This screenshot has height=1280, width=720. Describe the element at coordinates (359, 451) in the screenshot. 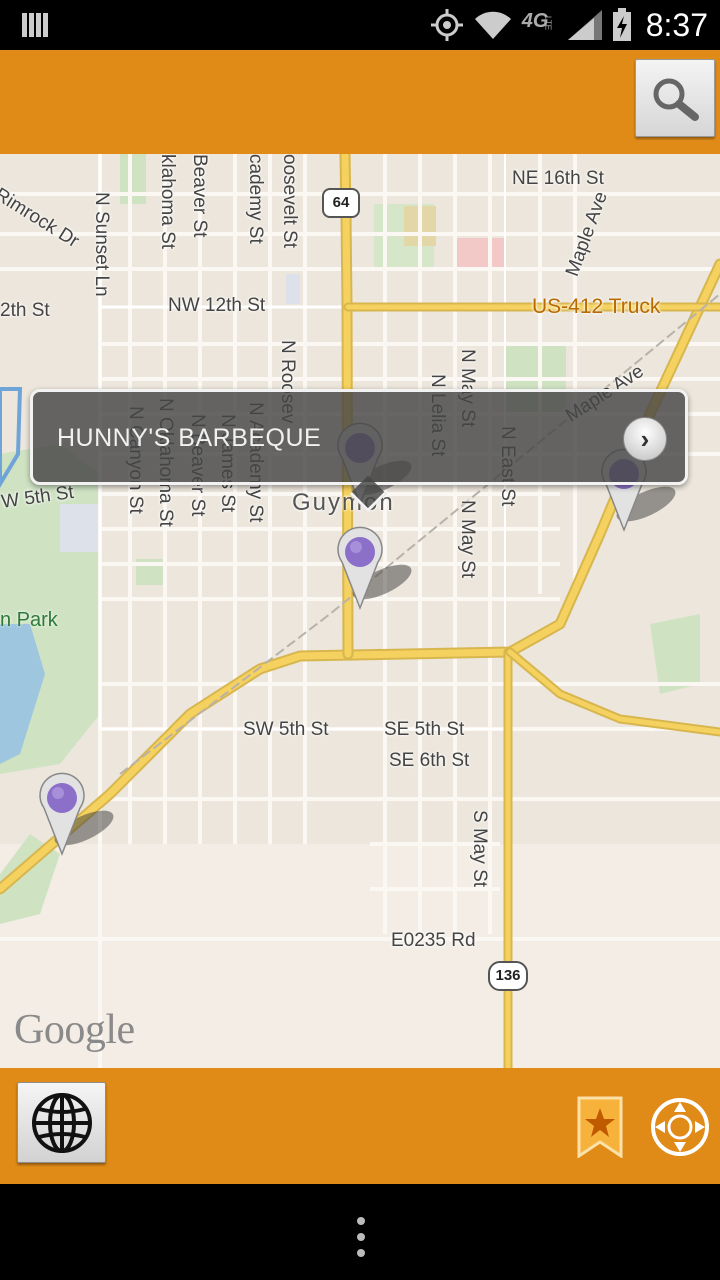

I see `place-callout: HUNNY'S BARBEQUE ›` at that location.